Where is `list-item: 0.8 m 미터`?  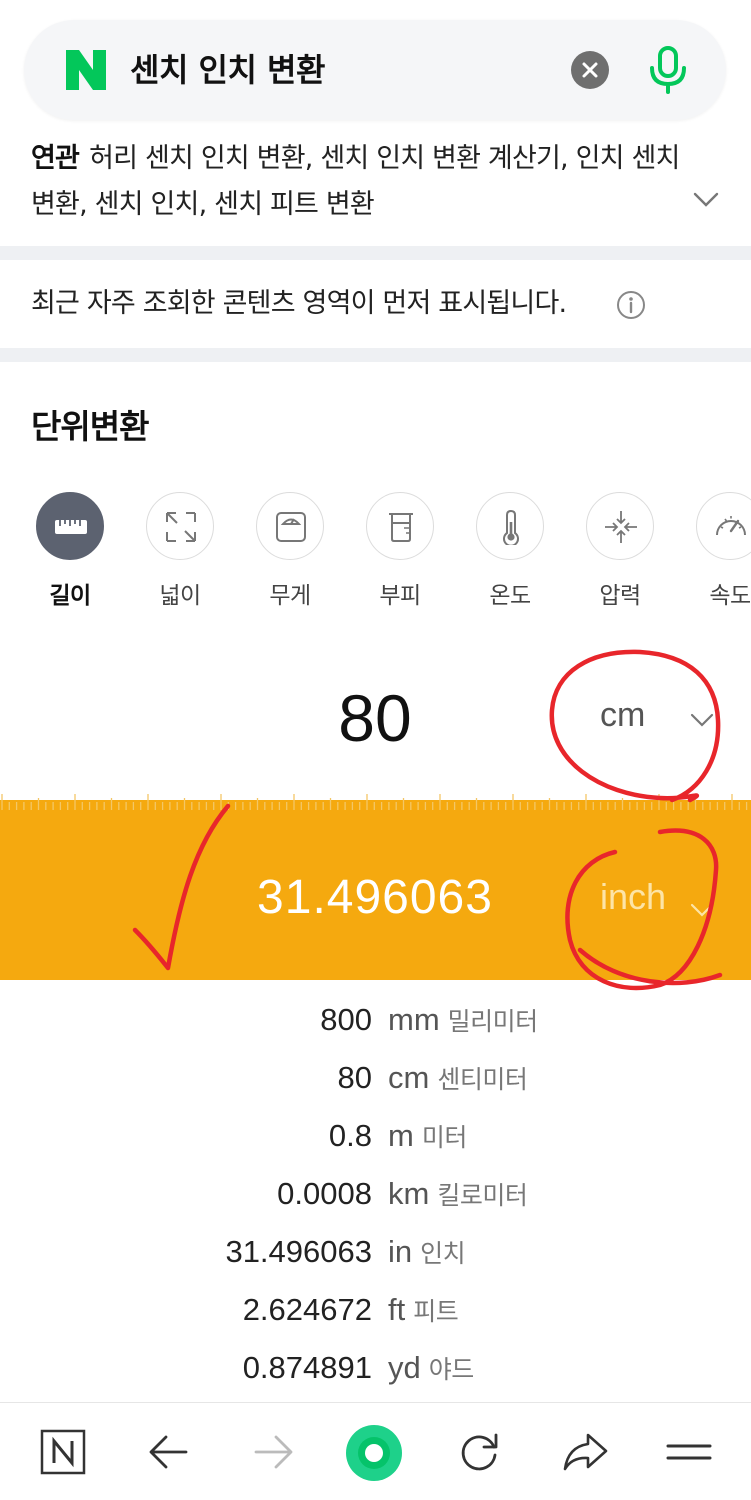
list-item: 0.8 m 미터 is located at coordinates (375, 1147).